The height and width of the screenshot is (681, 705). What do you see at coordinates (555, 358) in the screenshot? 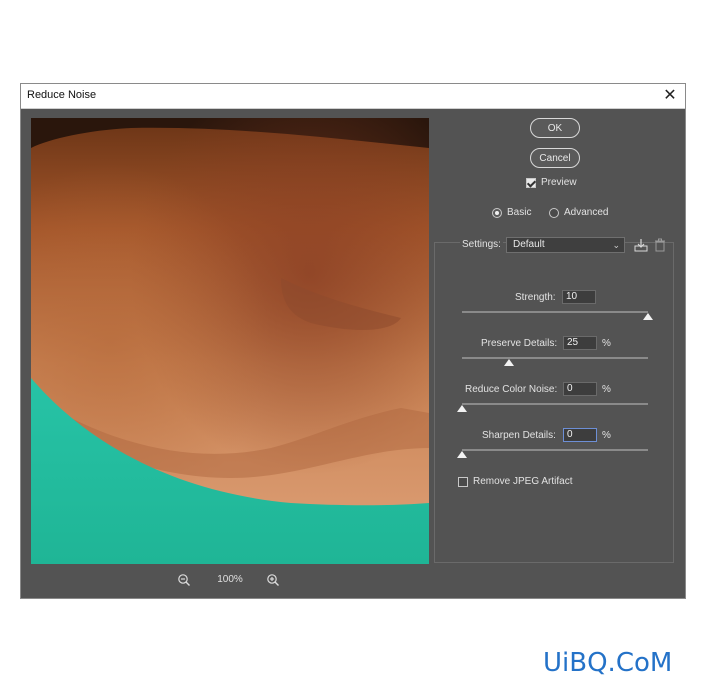
I see `preserve-details-track` at bounding box center [555, 358].